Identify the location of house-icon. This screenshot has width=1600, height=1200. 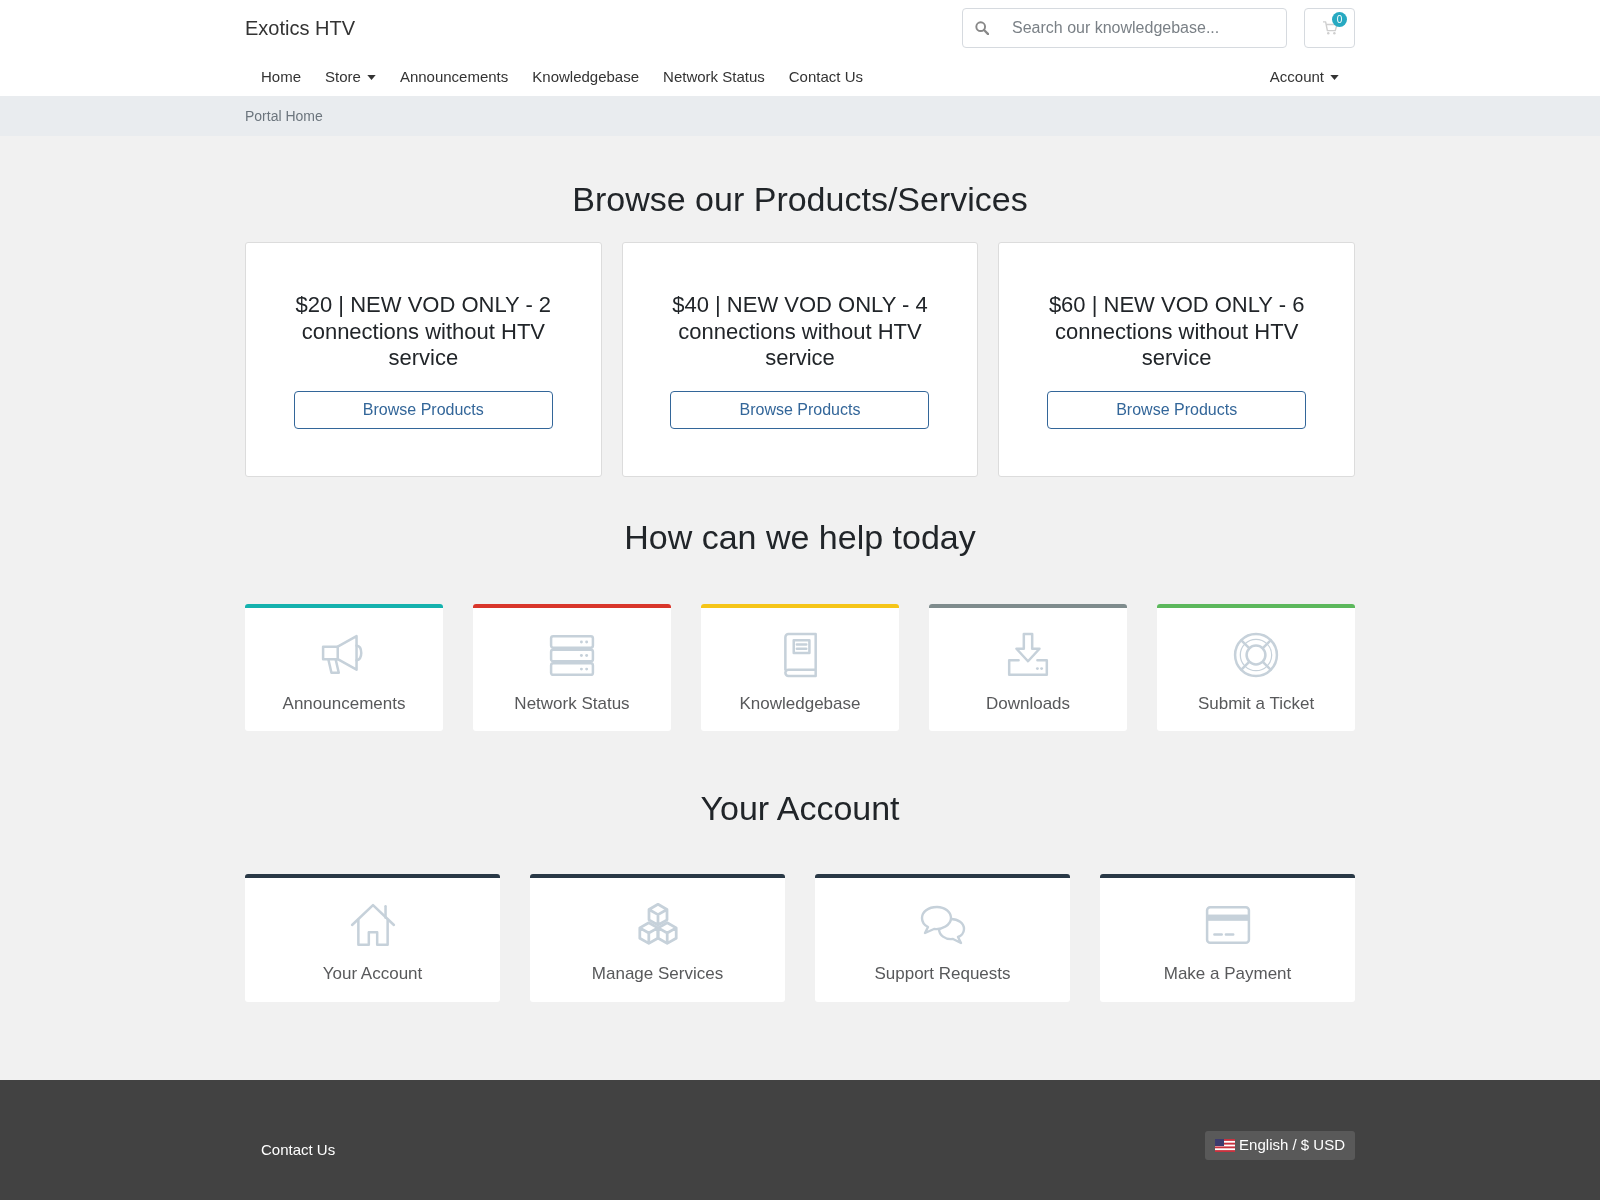
(372, 925).